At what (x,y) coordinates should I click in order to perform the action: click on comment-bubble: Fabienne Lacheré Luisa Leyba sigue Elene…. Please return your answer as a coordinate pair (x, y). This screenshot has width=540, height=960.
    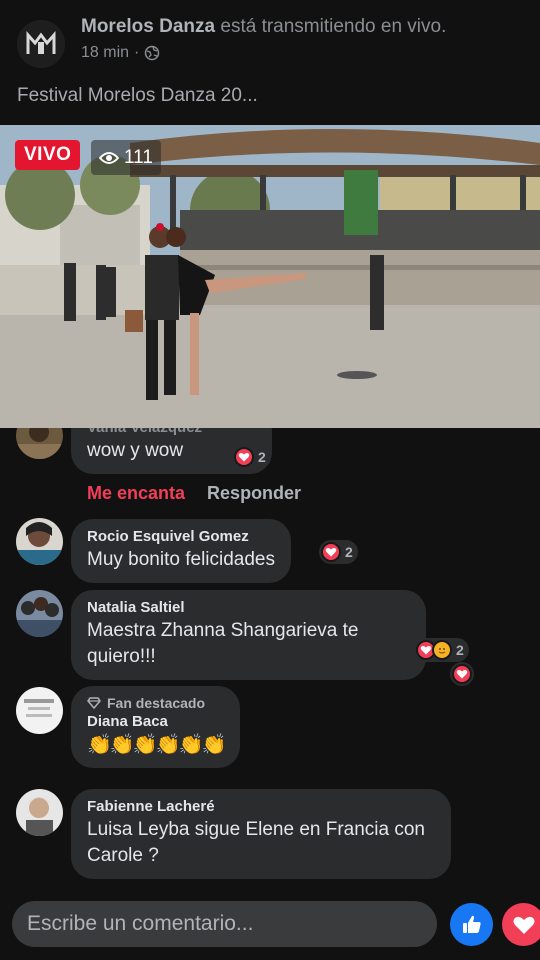
    Looking at the image, I should click on (261, 834).